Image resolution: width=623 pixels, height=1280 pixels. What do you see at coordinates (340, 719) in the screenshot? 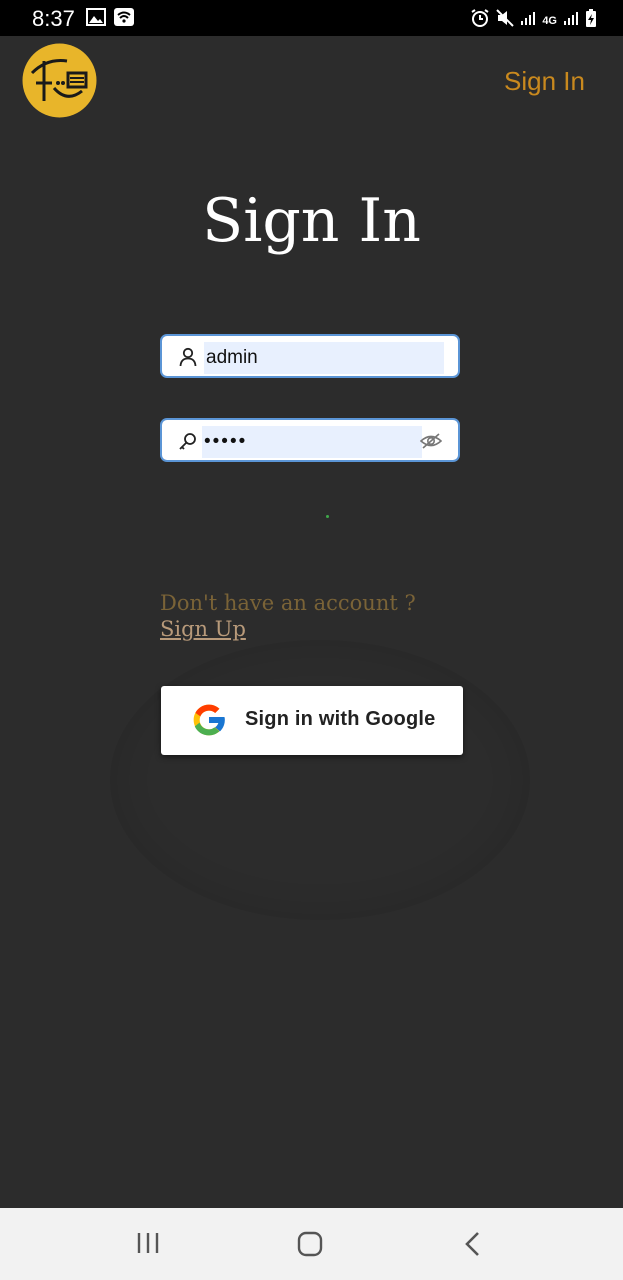
I see `google-signin-label: Sign in with Google` at bounding box center [340, 719].